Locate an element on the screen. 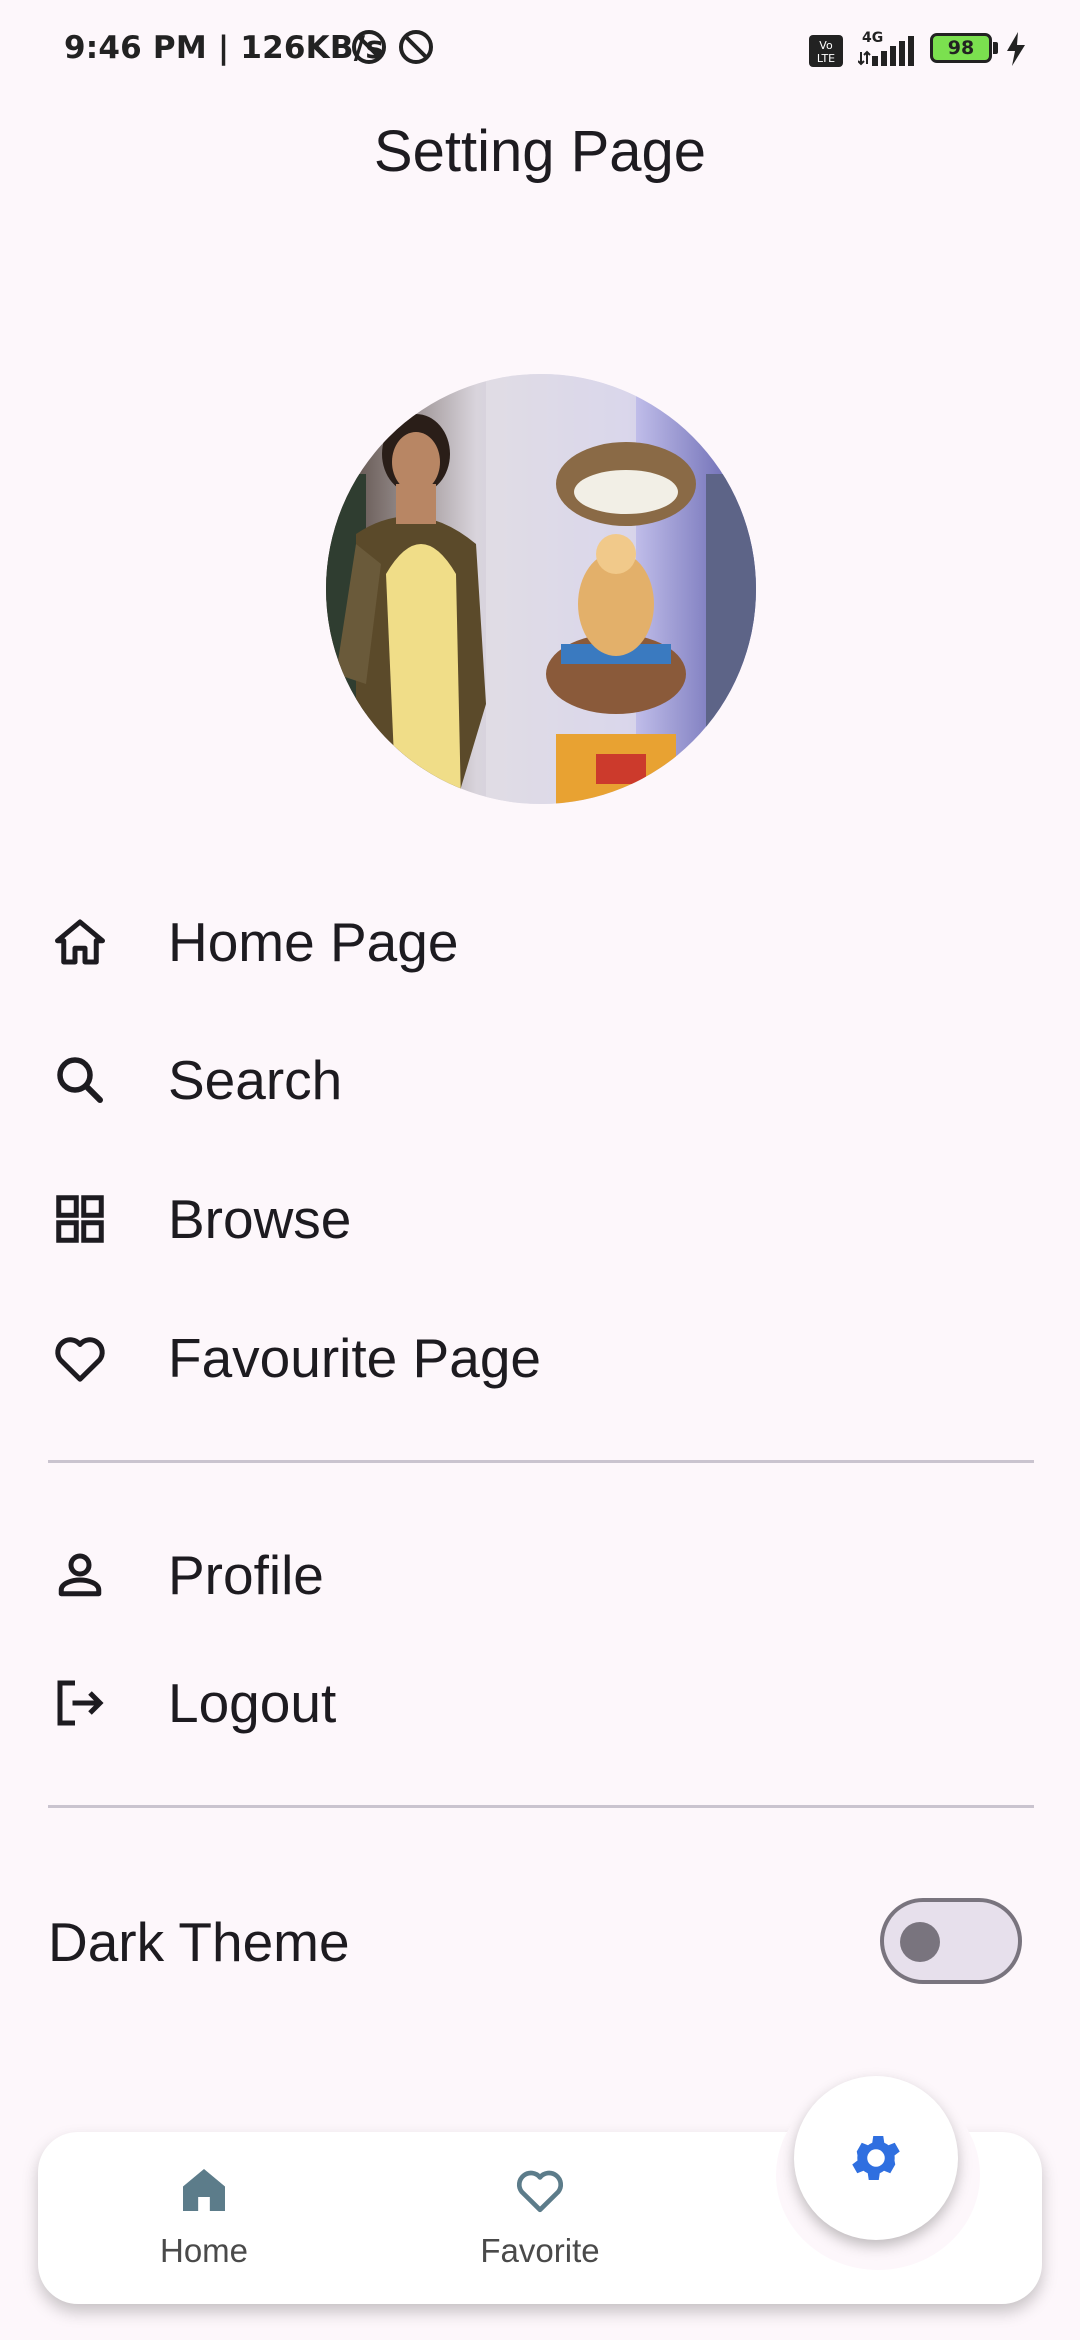  person-icon is located at coordinates (80, 1575).